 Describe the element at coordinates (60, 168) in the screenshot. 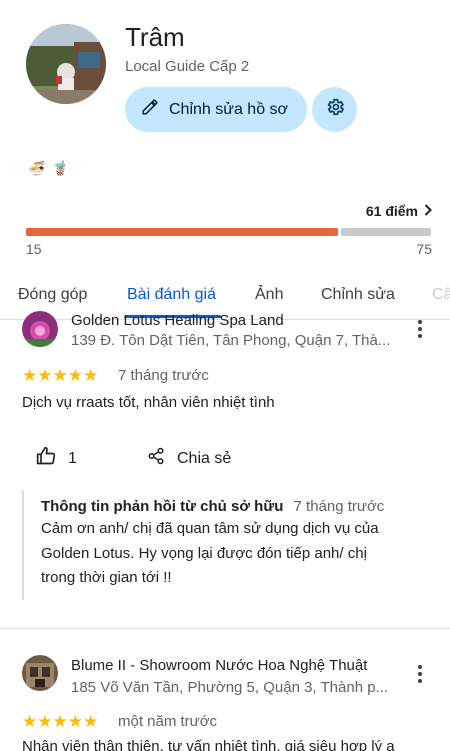

I see `bubble-tea-badge: 🧋` at that location.